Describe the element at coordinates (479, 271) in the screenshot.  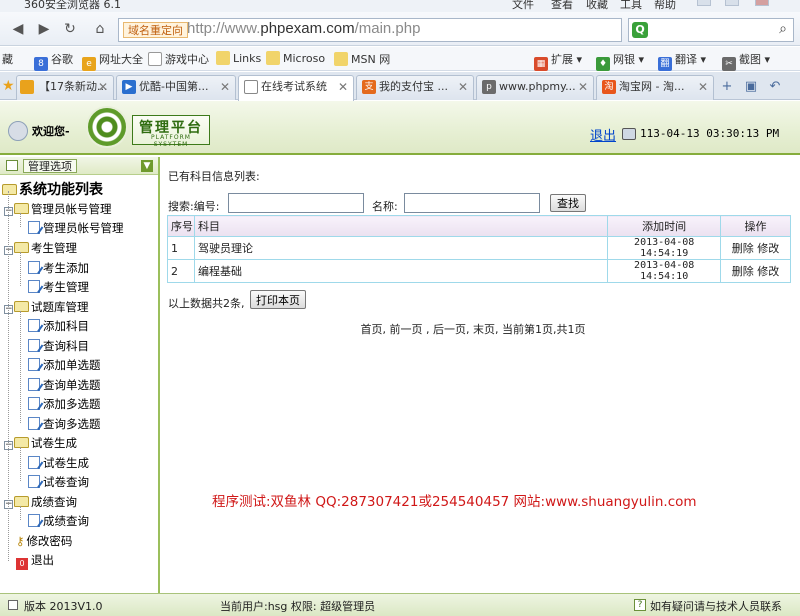
I see `table-row: 2 编程基础 2013-04-08 14:54:10 删除 修改` at that location.